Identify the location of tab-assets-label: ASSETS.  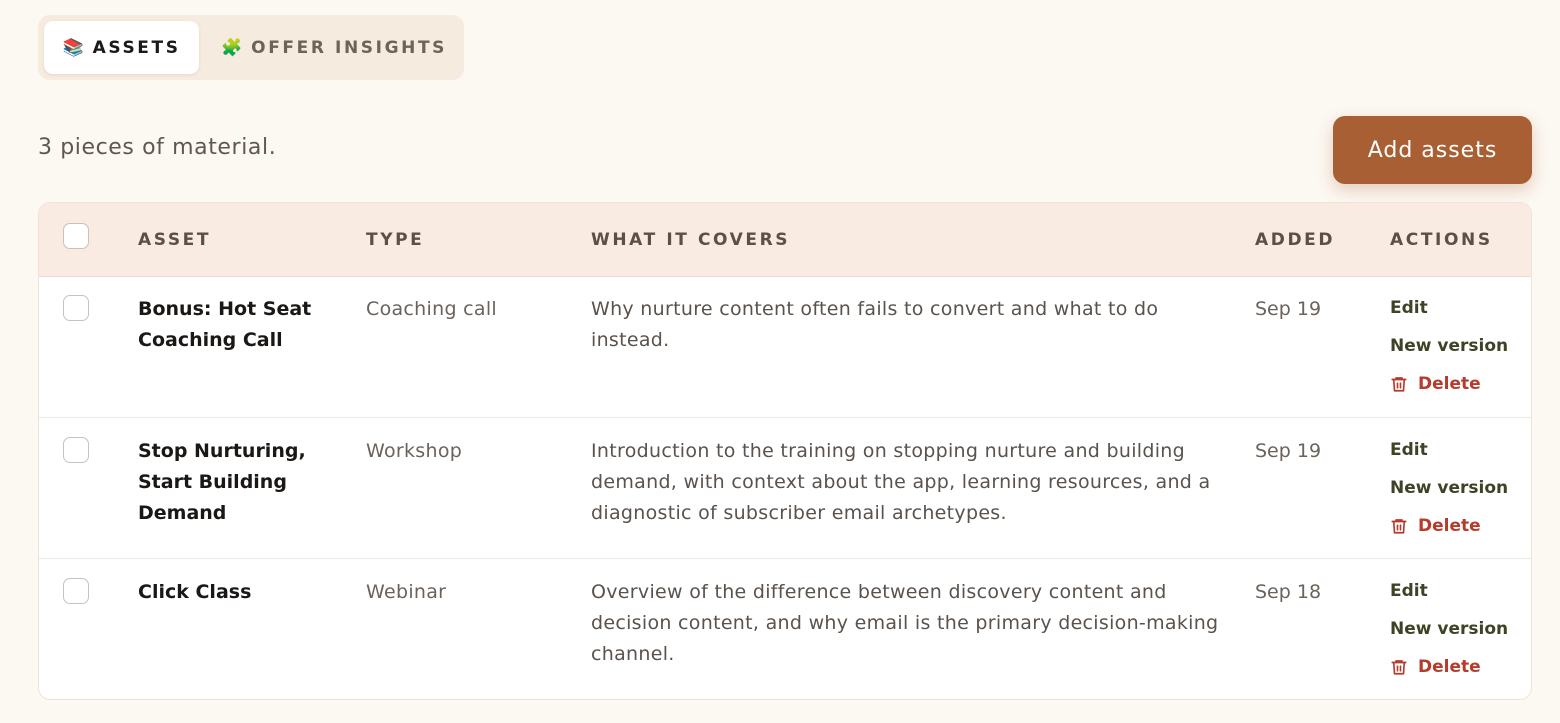
(136, 47).